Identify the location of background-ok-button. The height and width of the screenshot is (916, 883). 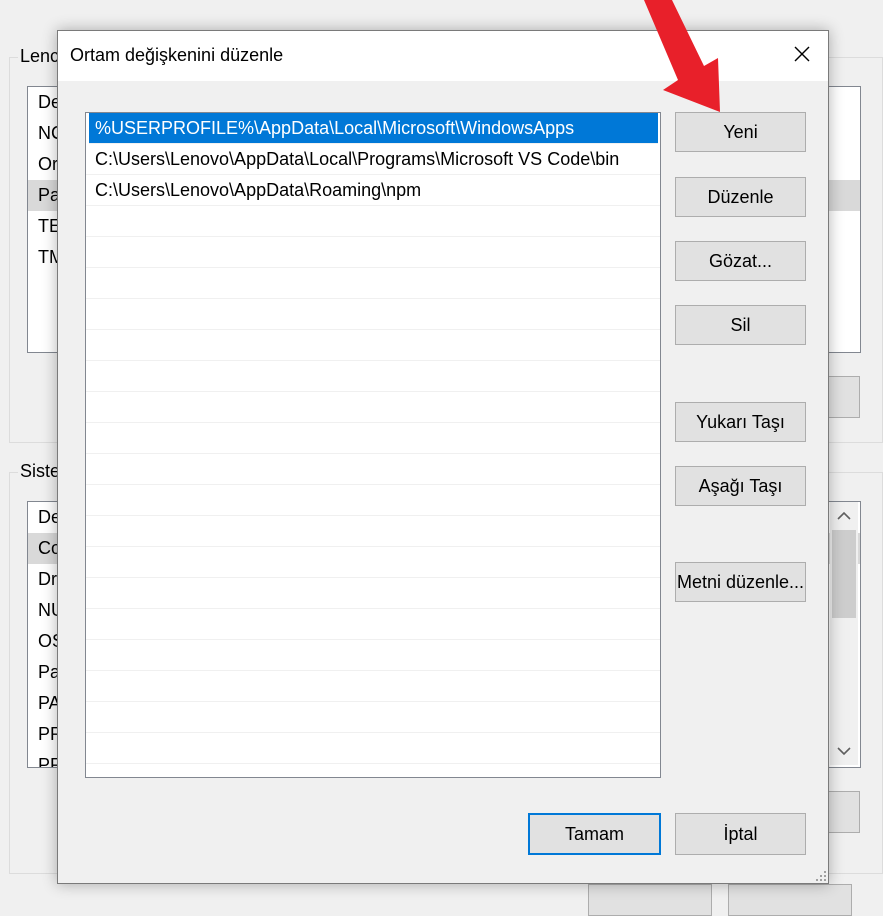
(650, 900).